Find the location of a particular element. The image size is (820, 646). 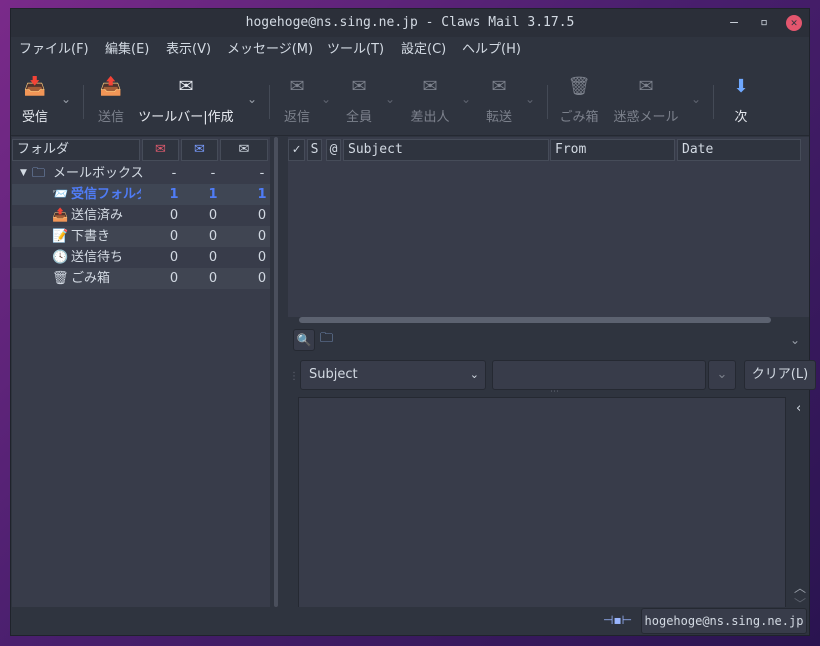

chevron-left-icon: ‹ is located at coordinates (798, 408).